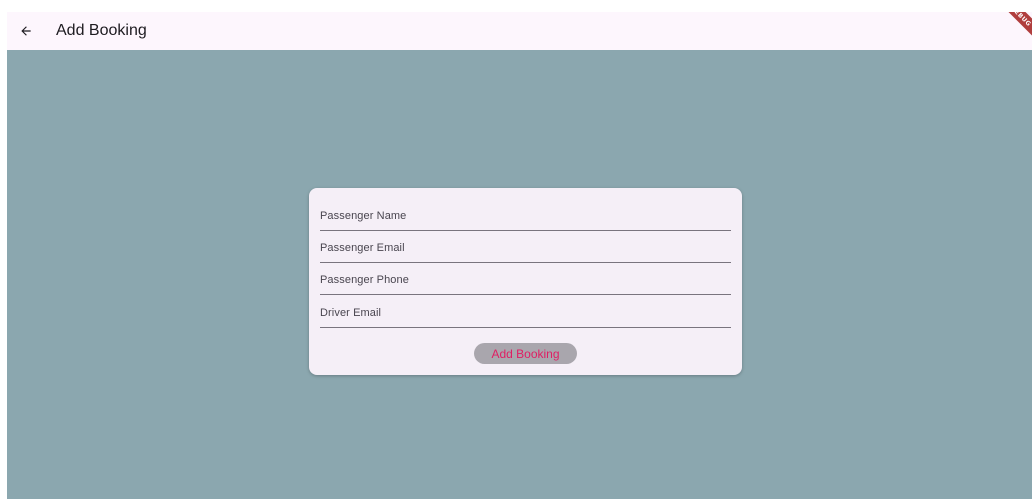  What do you see at coordinates (101, 30) in the screenshot?
I see `page-title: Add Booking` at bounding box center [101, 30].